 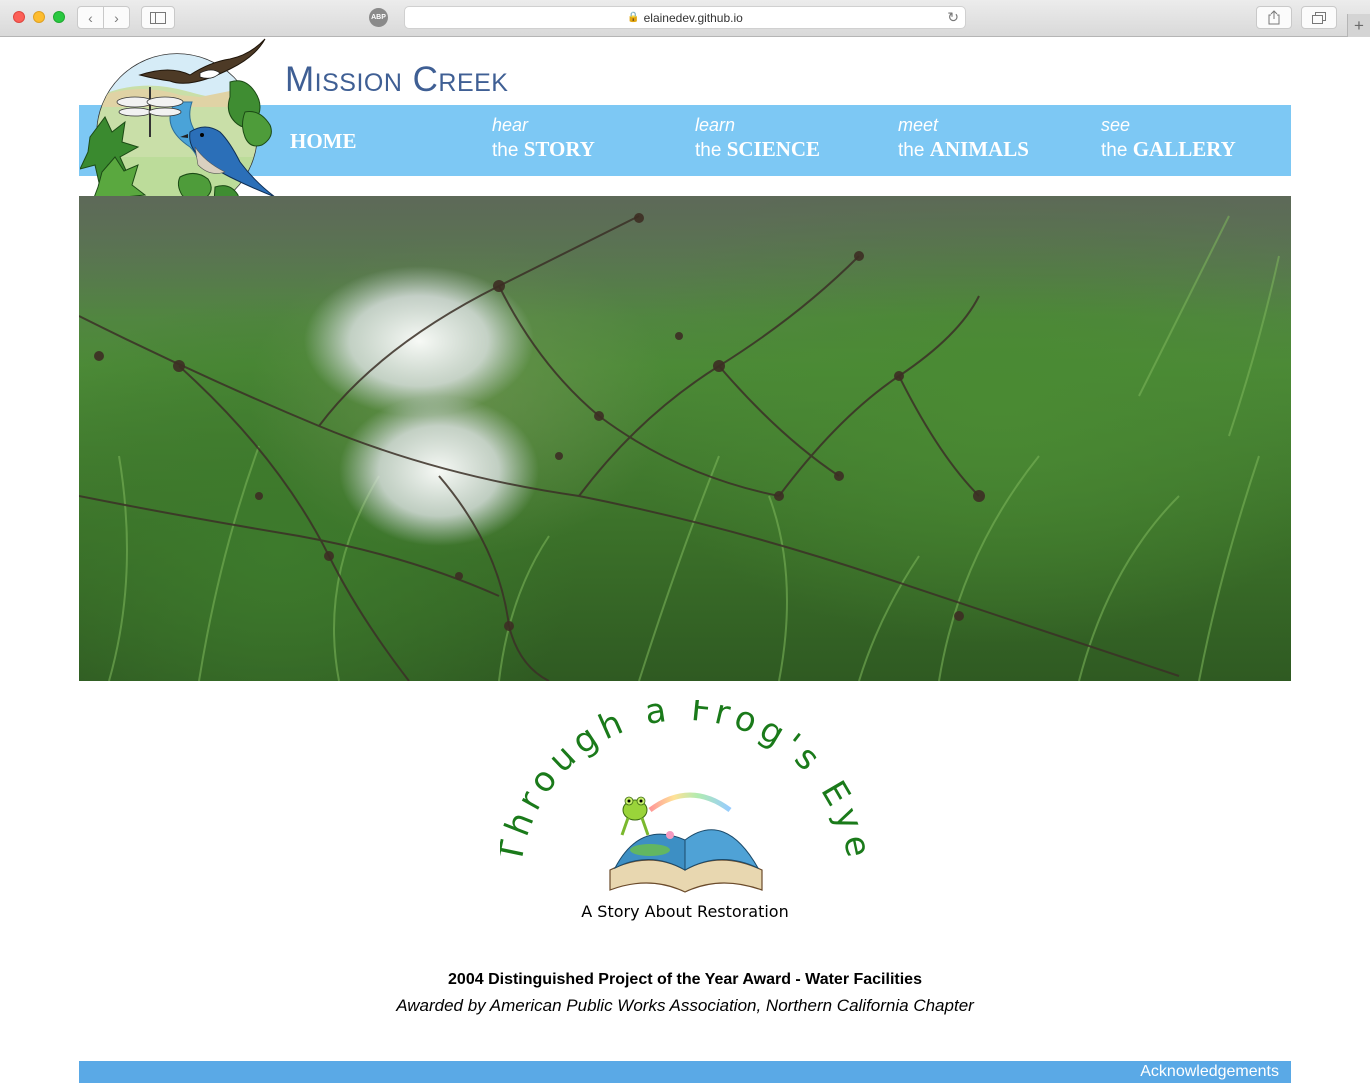 I want to click on nav-gallery-verb: see, so click(x=1116, y=125).